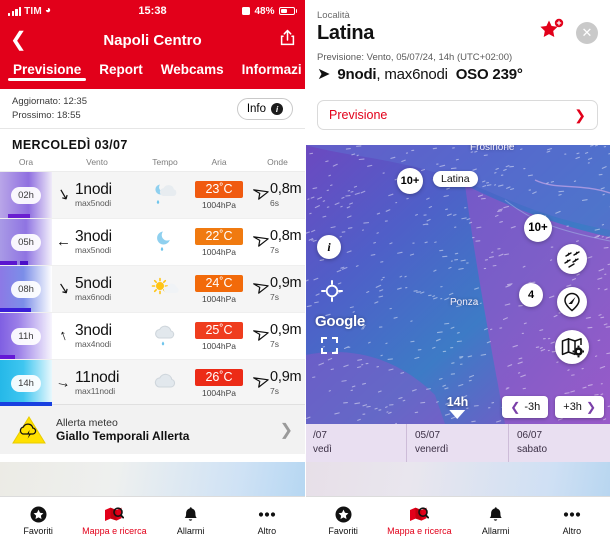  Describe the element at coordinates (464, 302) in the screenshot. I see `map-label-ponza: Ponza` at that location.